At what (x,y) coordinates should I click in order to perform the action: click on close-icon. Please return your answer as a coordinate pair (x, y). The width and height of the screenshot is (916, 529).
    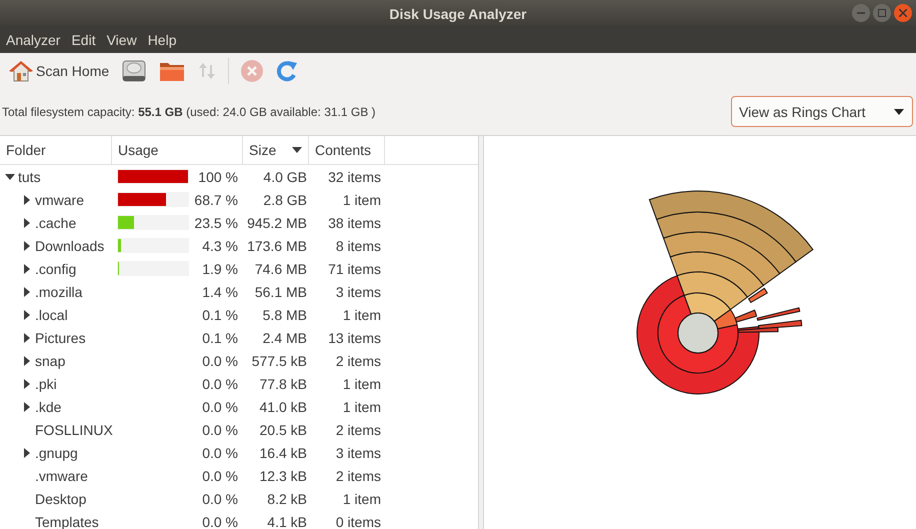
    Looking at the image, I should click on (903, 13).